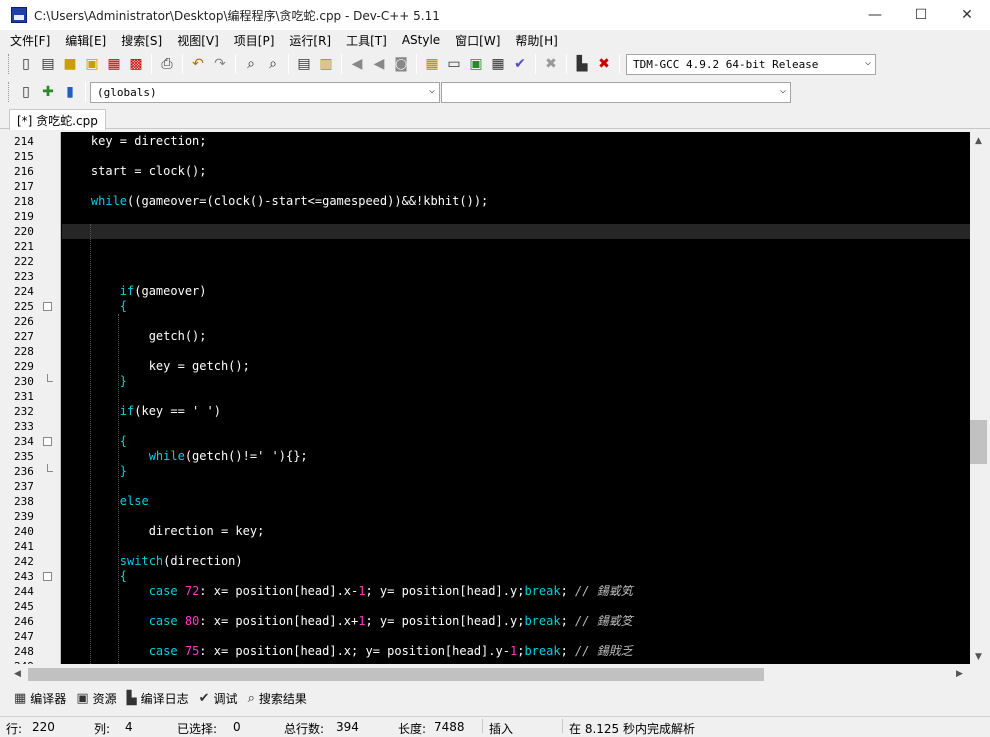  What do you see at coordinates (142, 40) in the screenshot?
I see `menu-search: 搜索[S]` at bounding box center [142, 40].